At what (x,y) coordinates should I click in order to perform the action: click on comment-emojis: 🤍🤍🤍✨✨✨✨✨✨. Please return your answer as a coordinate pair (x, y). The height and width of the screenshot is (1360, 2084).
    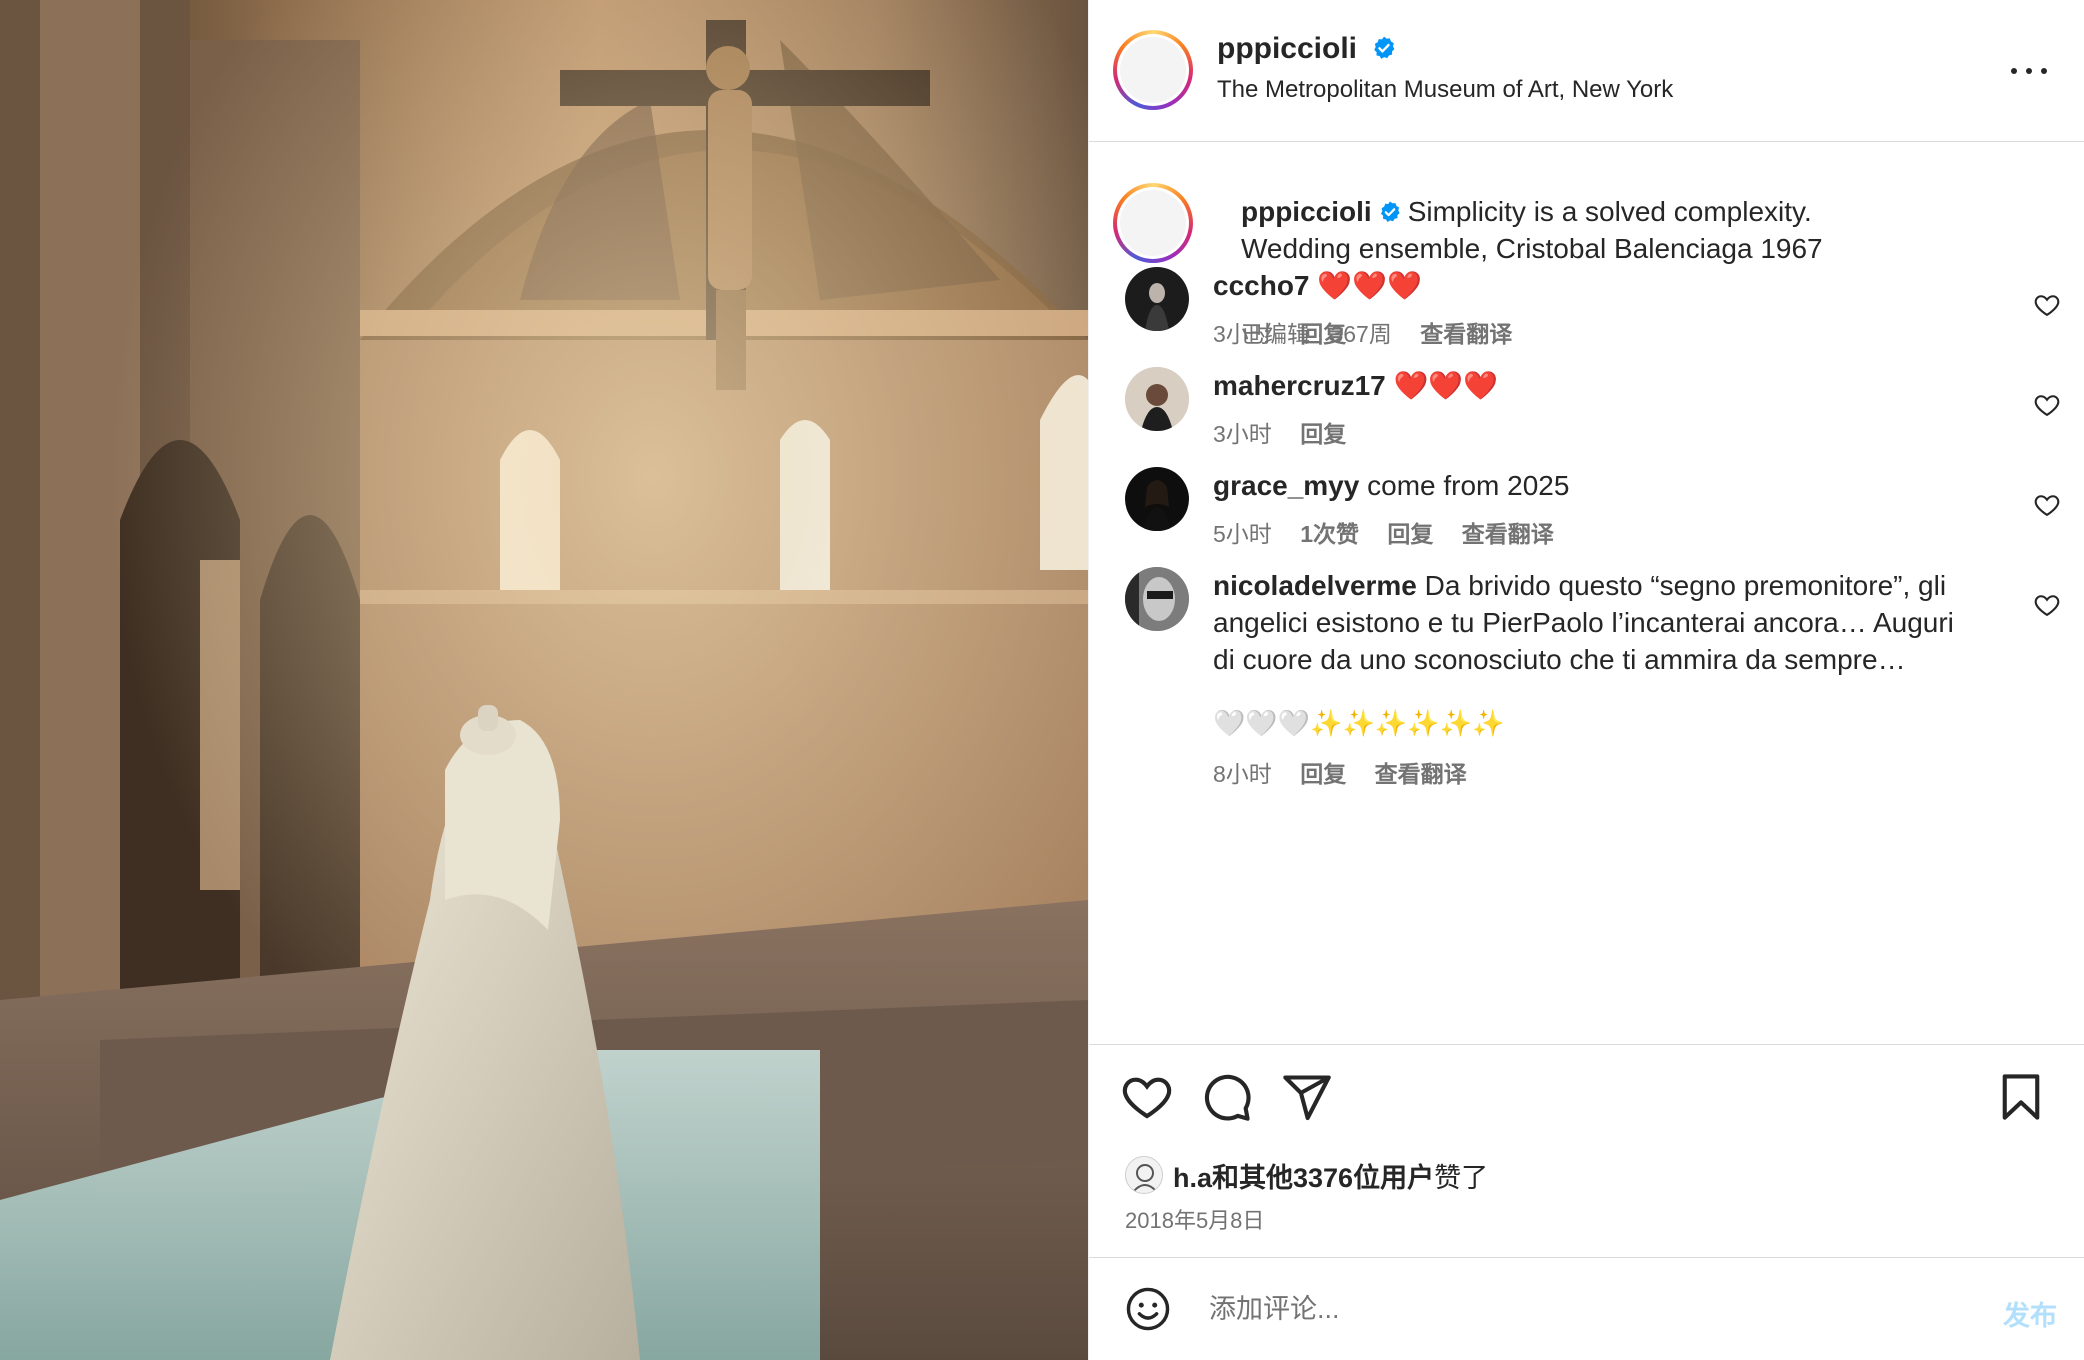
    Looking at the image, I should click on (1359, 723).